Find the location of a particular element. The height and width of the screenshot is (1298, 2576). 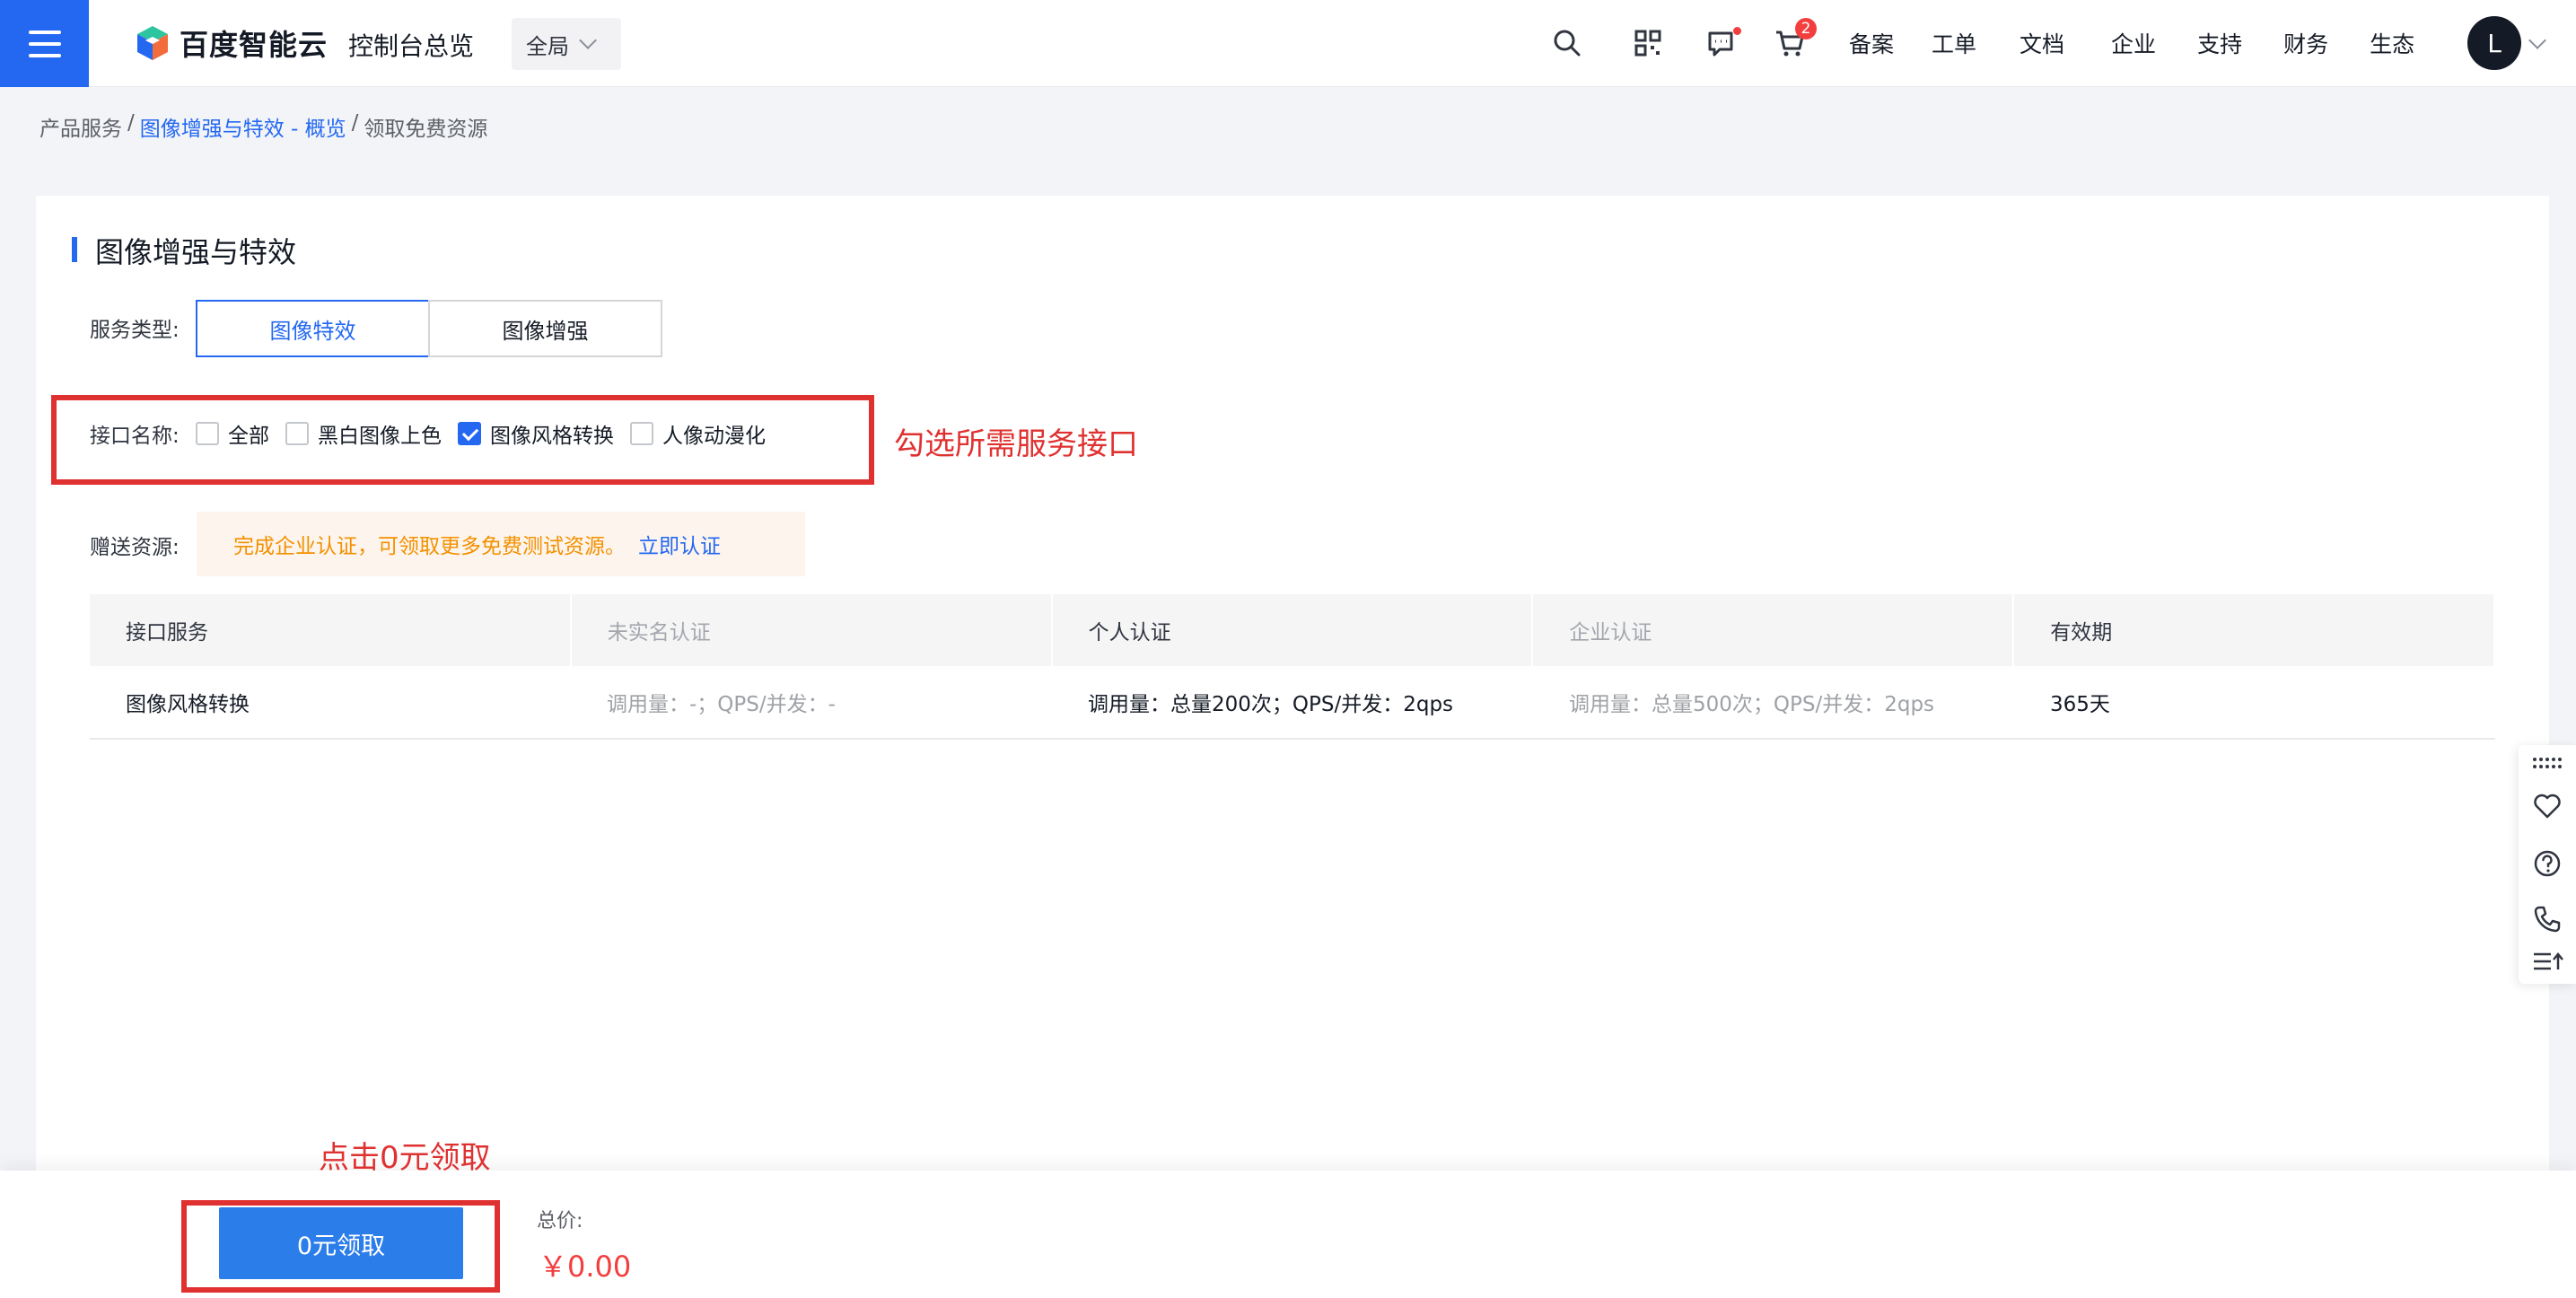

cell-service: 图像风格转换 is located at coordinates (188, 704).